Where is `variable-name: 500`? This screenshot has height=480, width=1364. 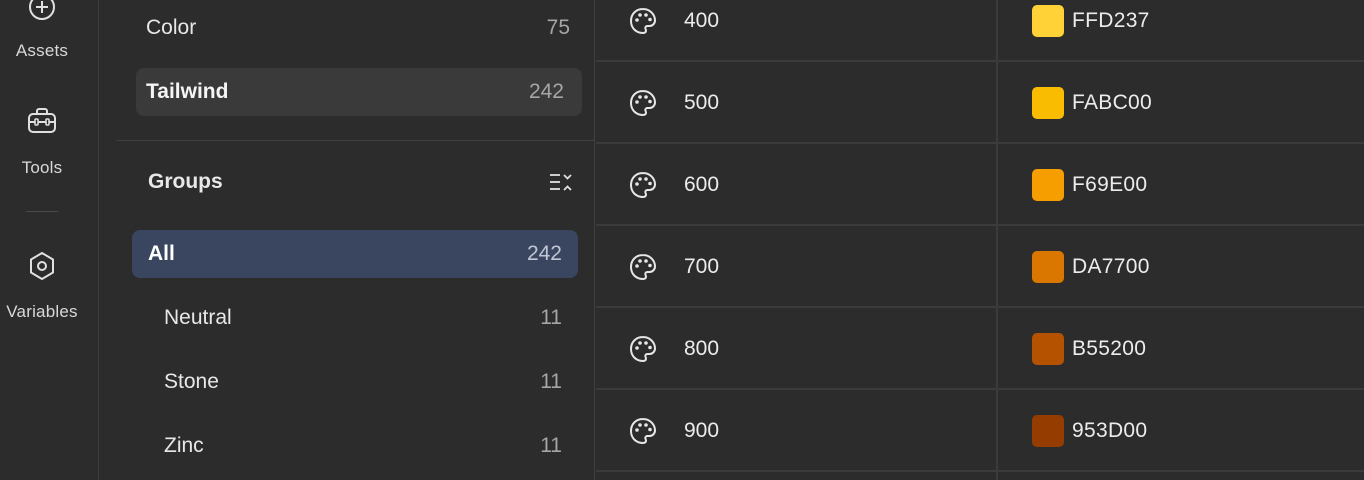
variable-name: 500 is located at coordinates (702, 102).